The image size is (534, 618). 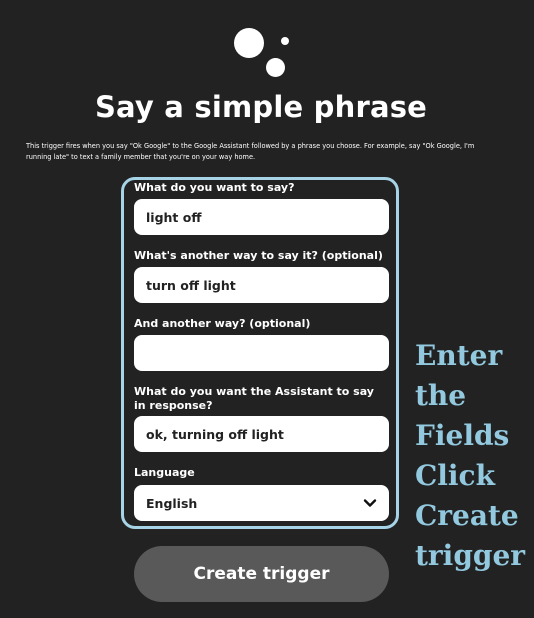 I want to click on another-way-input, so click(x=261, y=353).